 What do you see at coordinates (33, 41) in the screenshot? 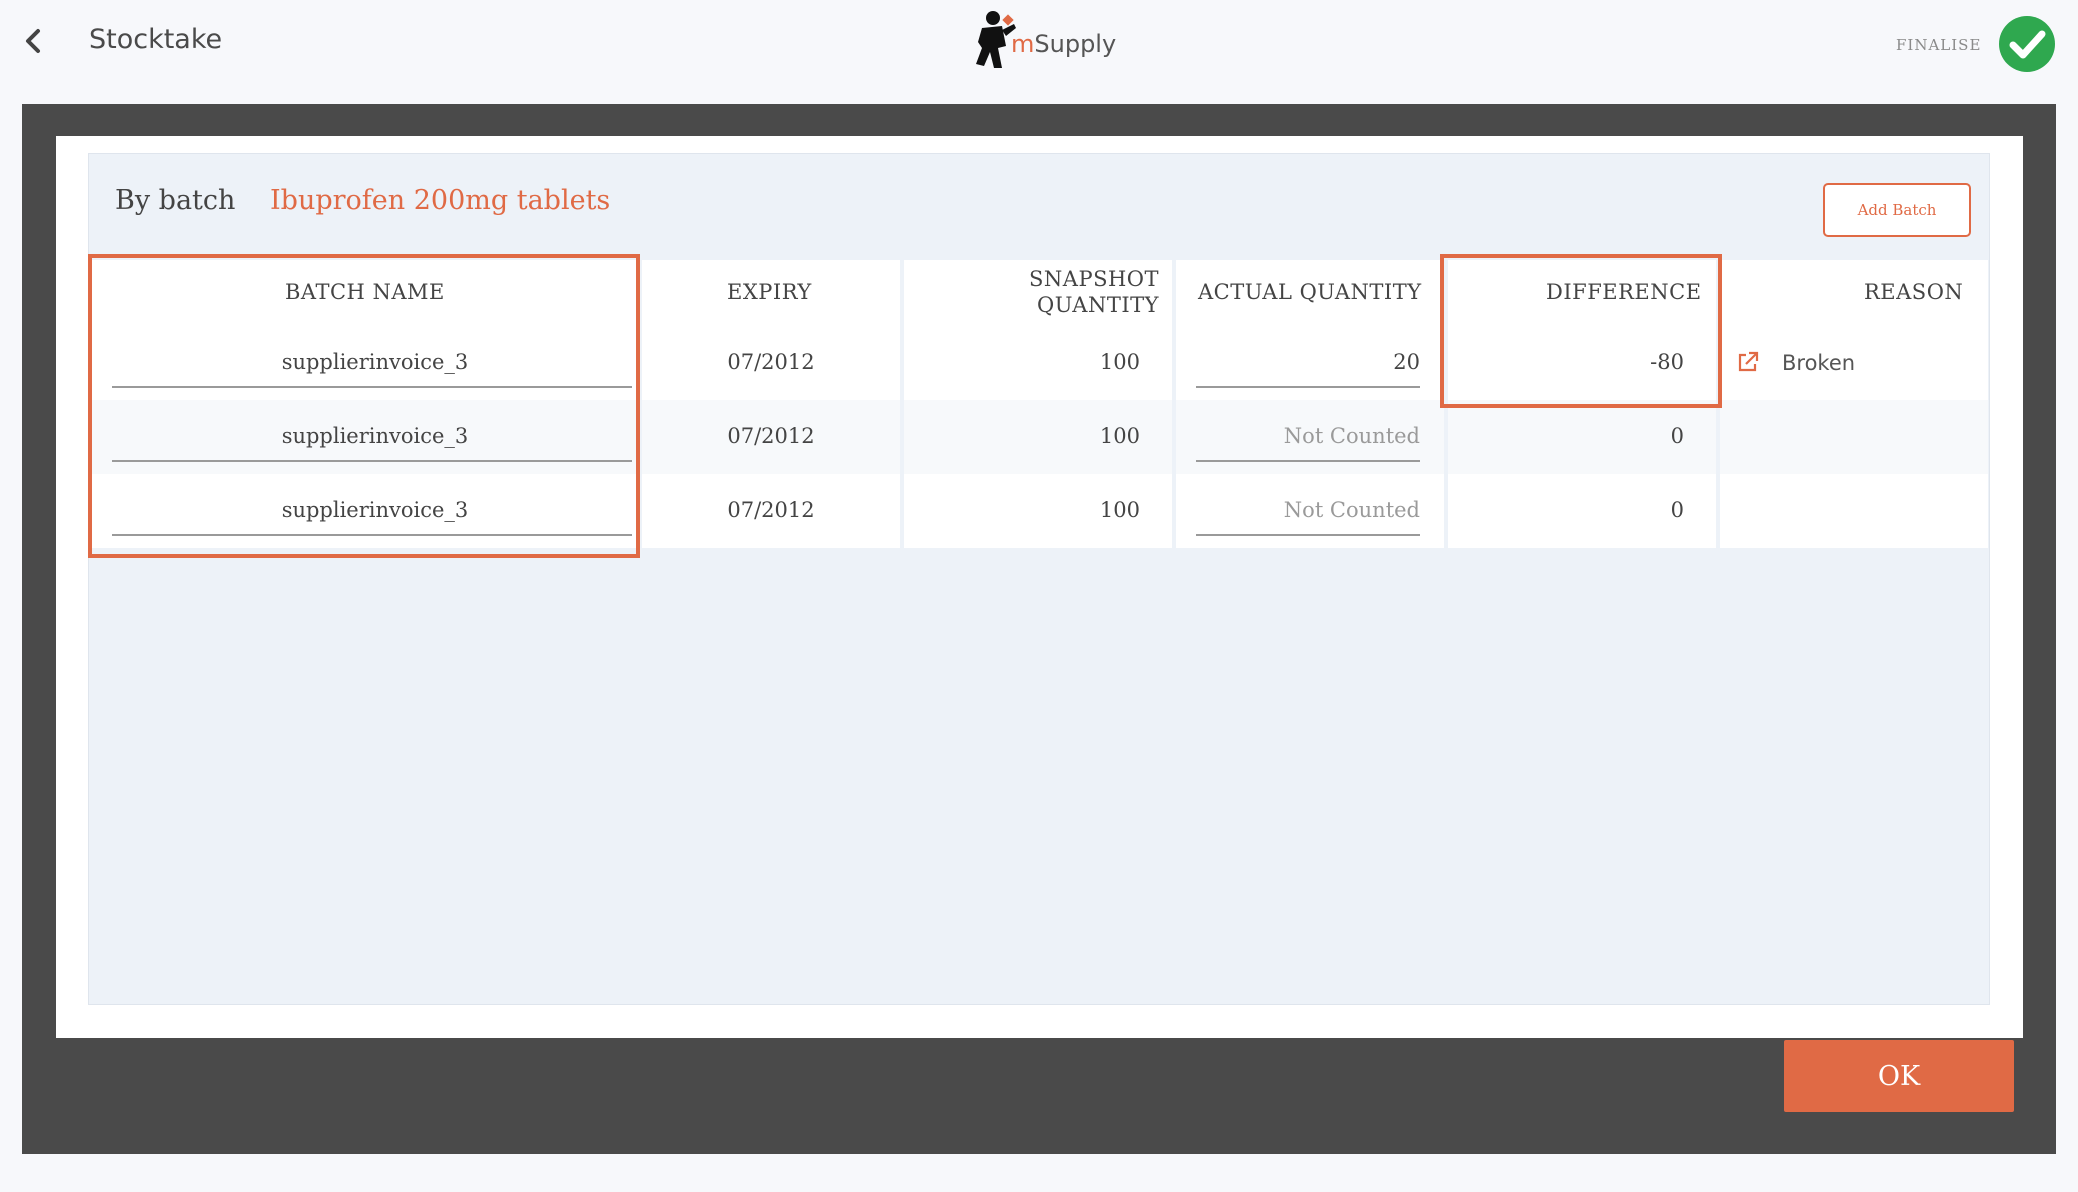
I see `chevron-left-icon` at bounding box center [33, 41].